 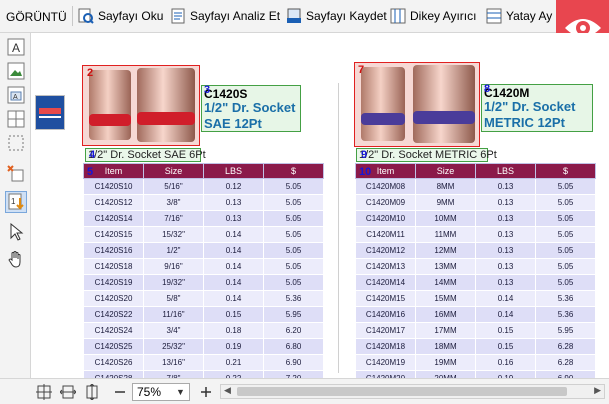 What do you see at coordinates (16, 119) in the screenshot?
I see `table-area-tool-icon` at bounding box center [16, 119].